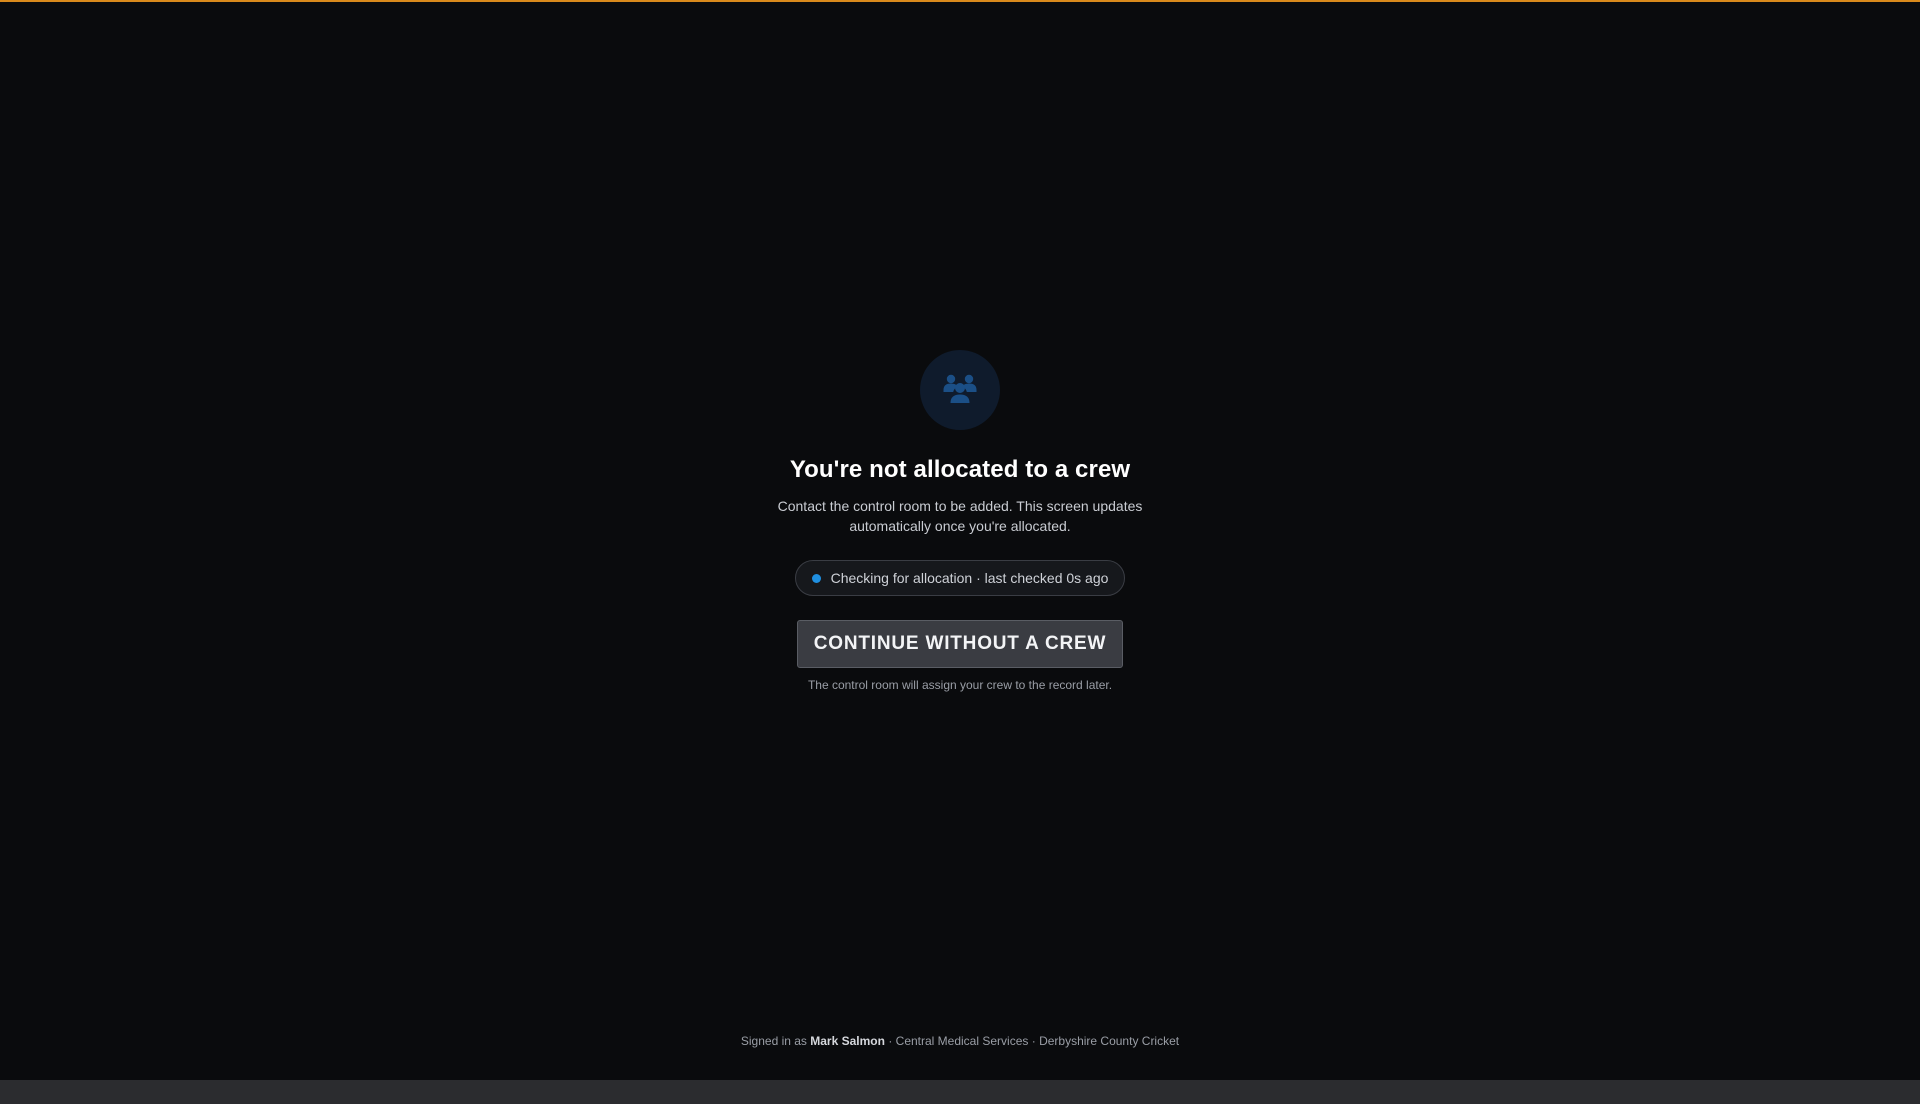 The width and height of the screenshot is (1920, 1104). I want to click on crew-group-icon, so click(960, 388).